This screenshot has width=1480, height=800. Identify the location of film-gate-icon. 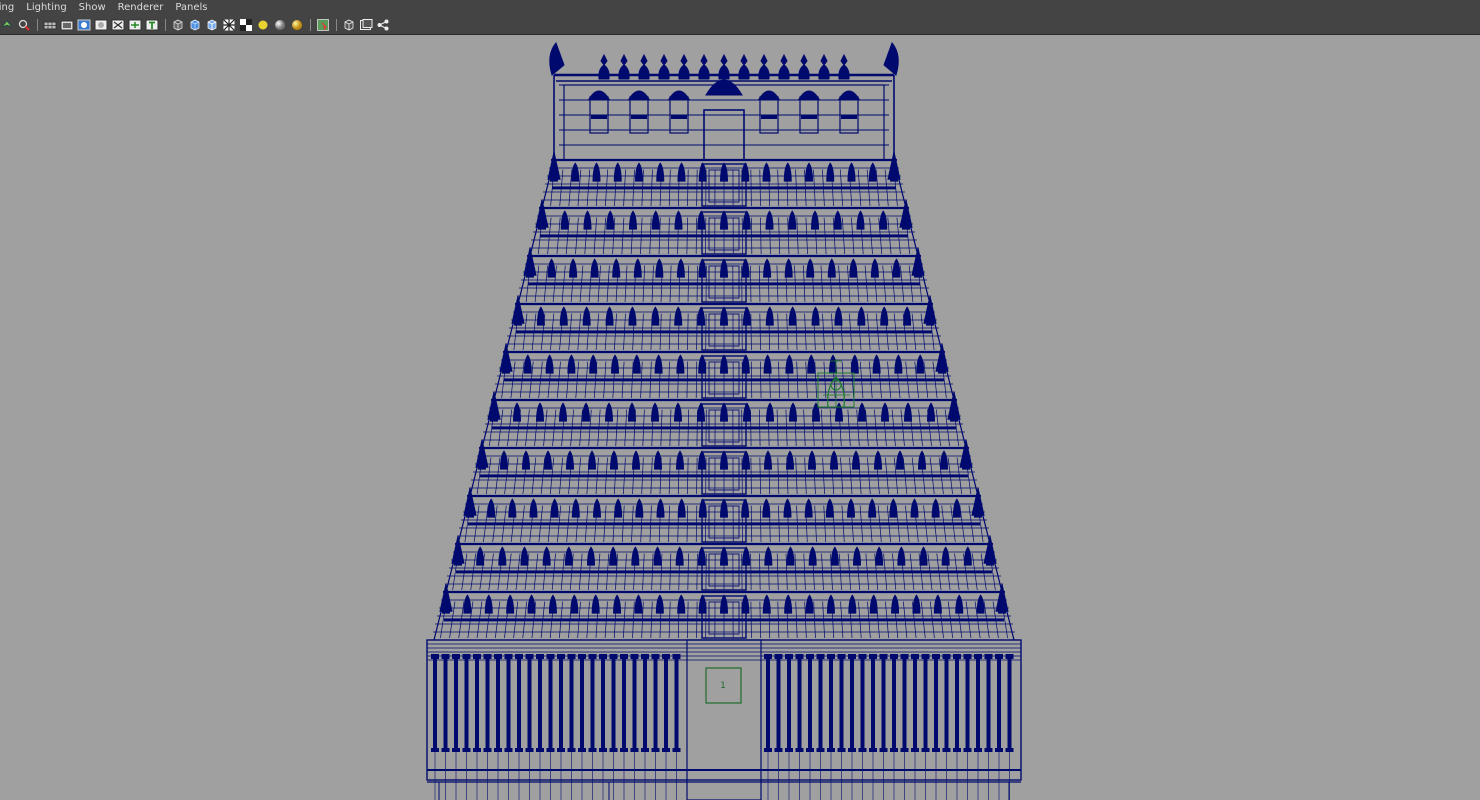
(67, 25).